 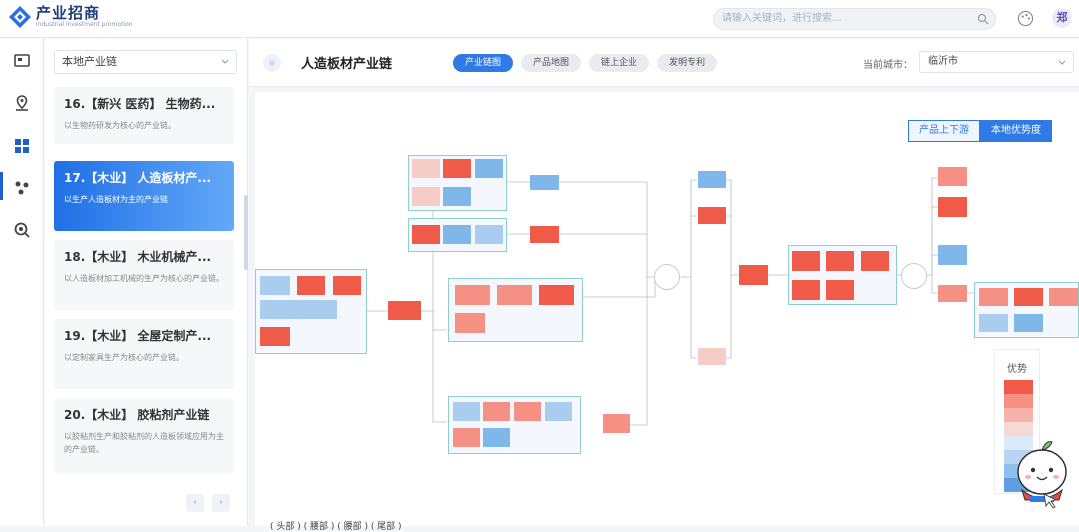 What do you see at coordinates (943, 61) in the screenshot?
I see `city-value: 临沂市` at bounding box center [943, 61].